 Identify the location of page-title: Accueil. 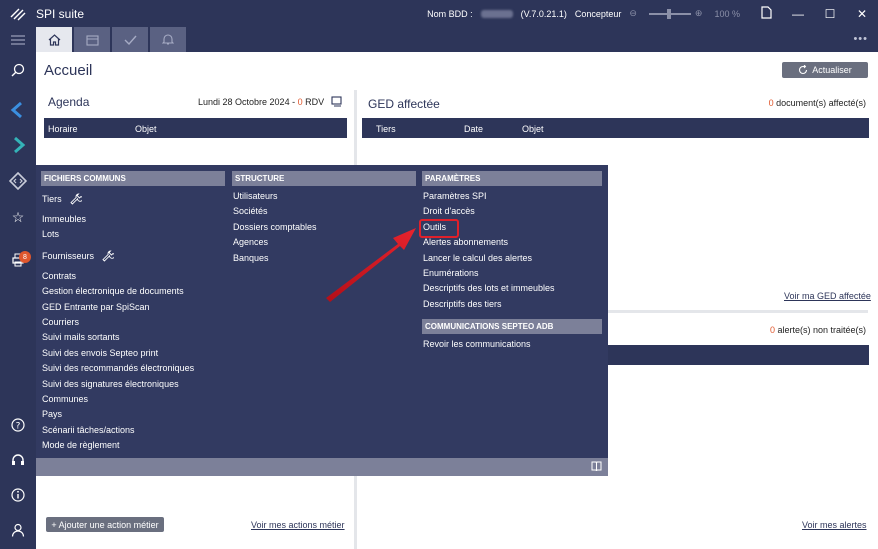
(68, 70).